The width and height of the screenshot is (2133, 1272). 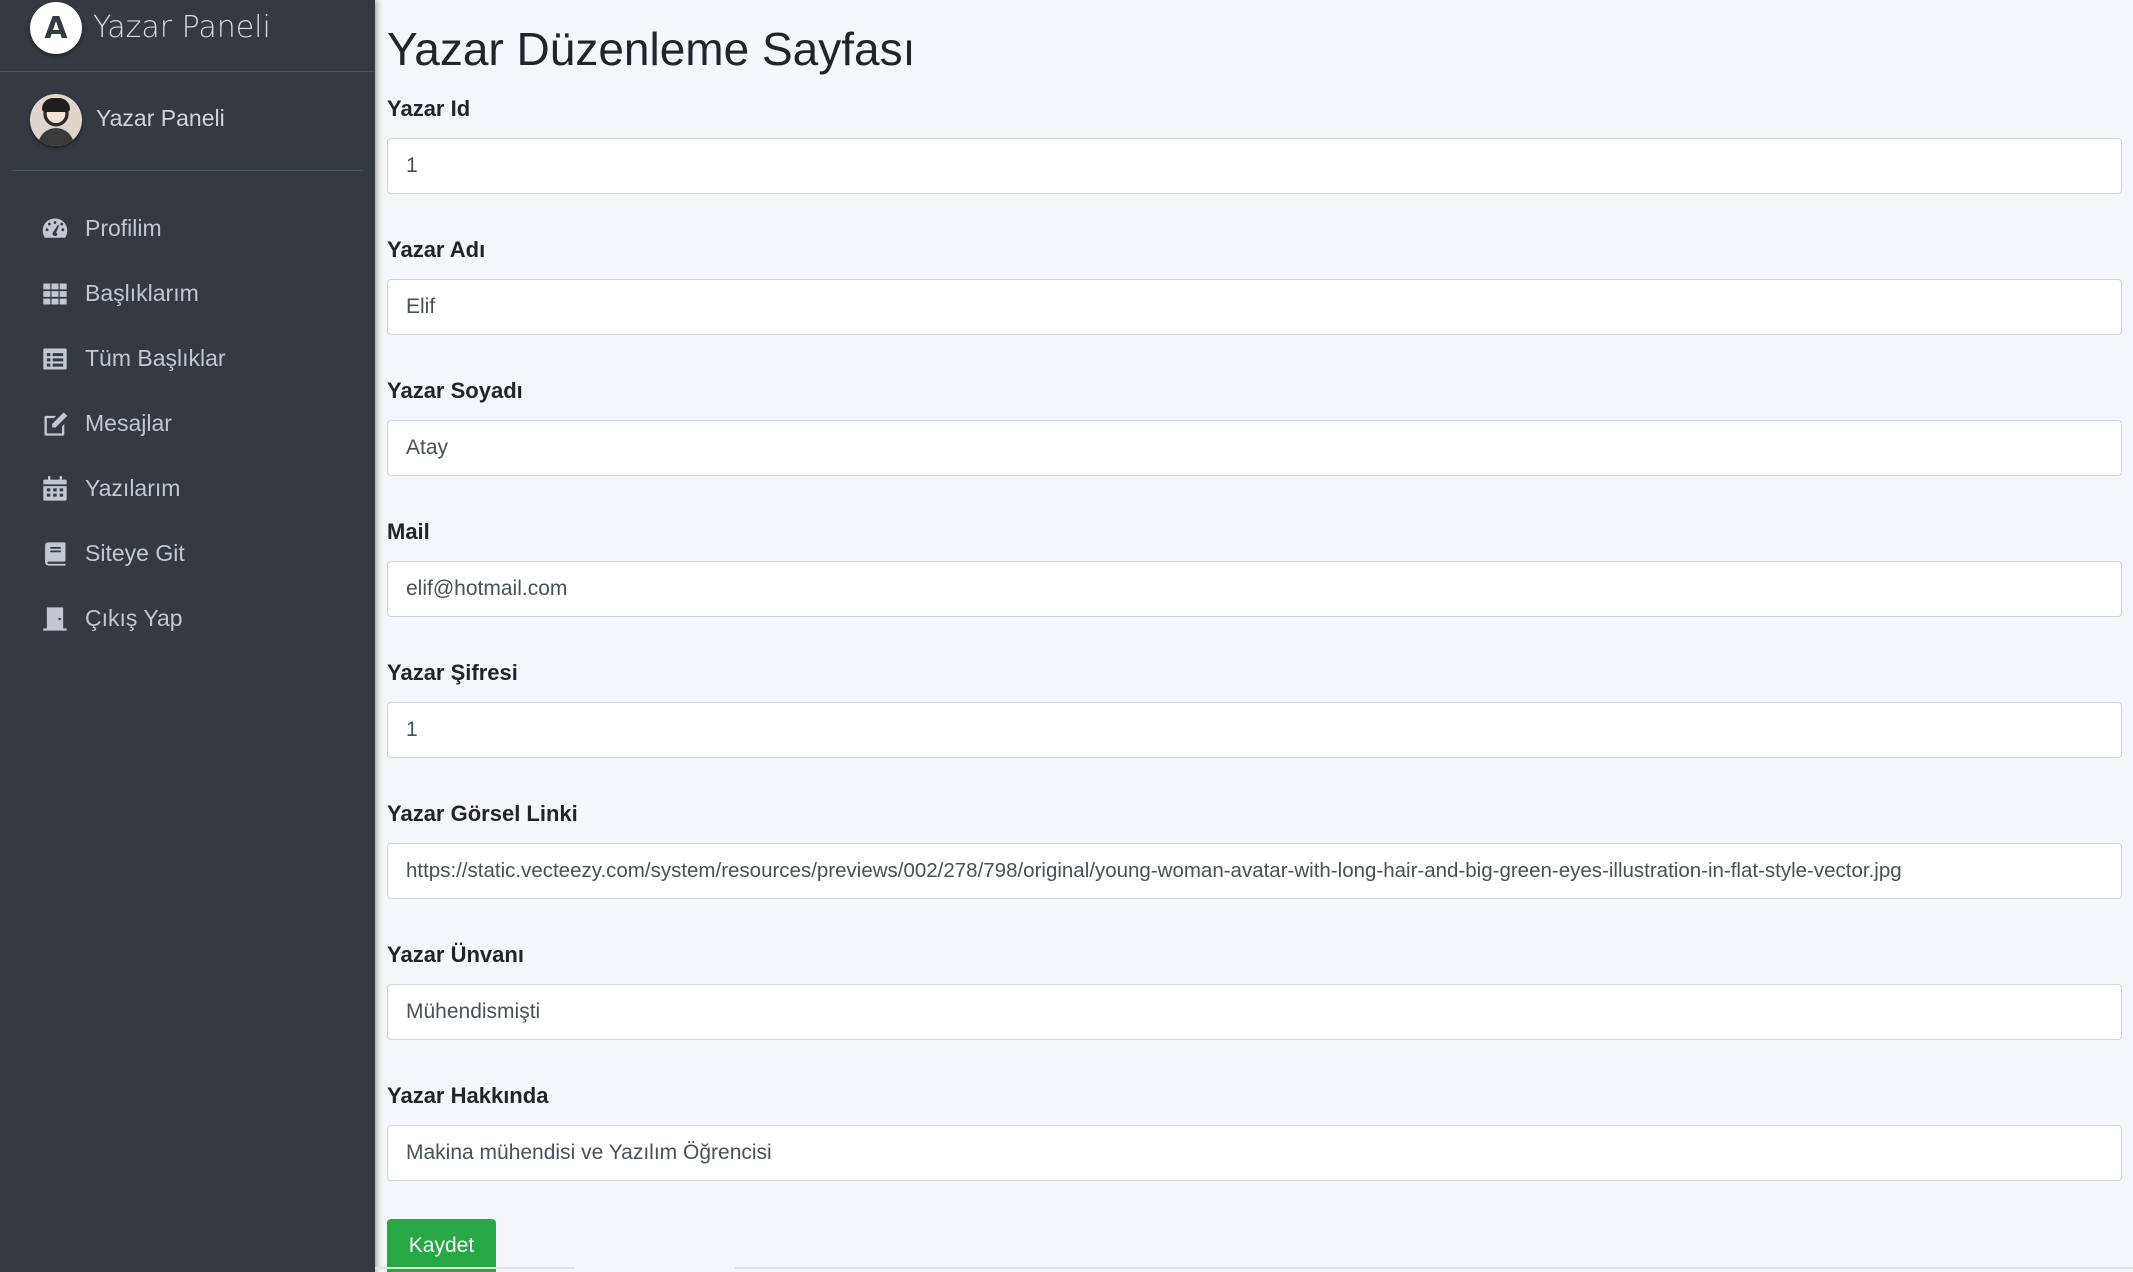 What do you see at coordinates (441, 1245) in the screenshot?
I see `save-button: Kaydet` at bounding box center [441, 1245].